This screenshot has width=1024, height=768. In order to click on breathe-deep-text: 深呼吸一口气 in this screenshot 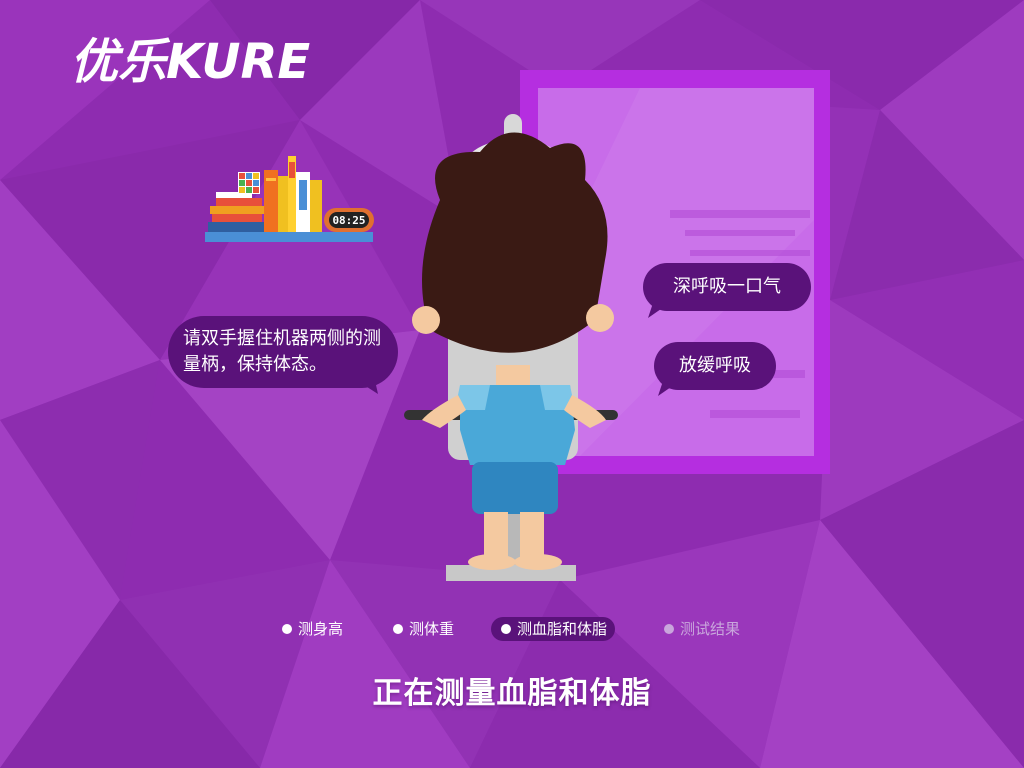, I will do `click(727, 286)`.